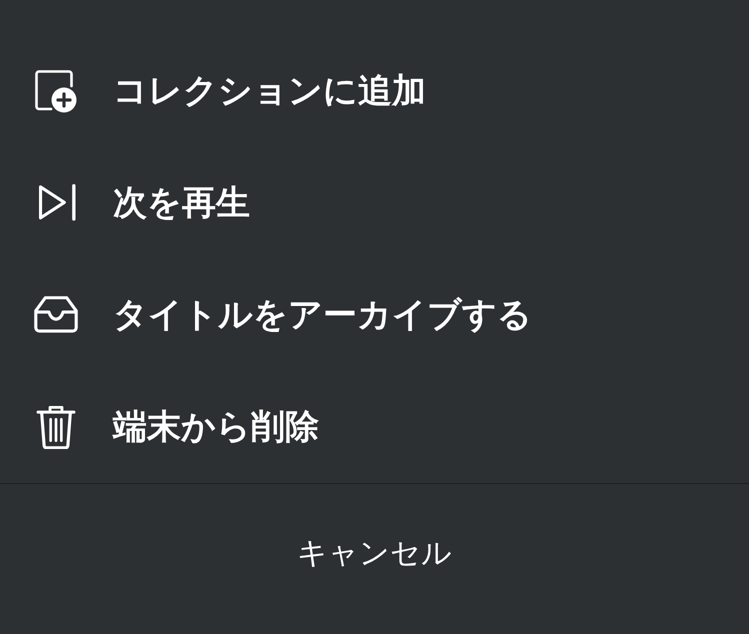 The width and height of the screenshot is (749, 634). What do you see at coordinates (269, 91) in the screenshot?
I see `action-label: コレクションに追加` at bounding box center [269, 91].